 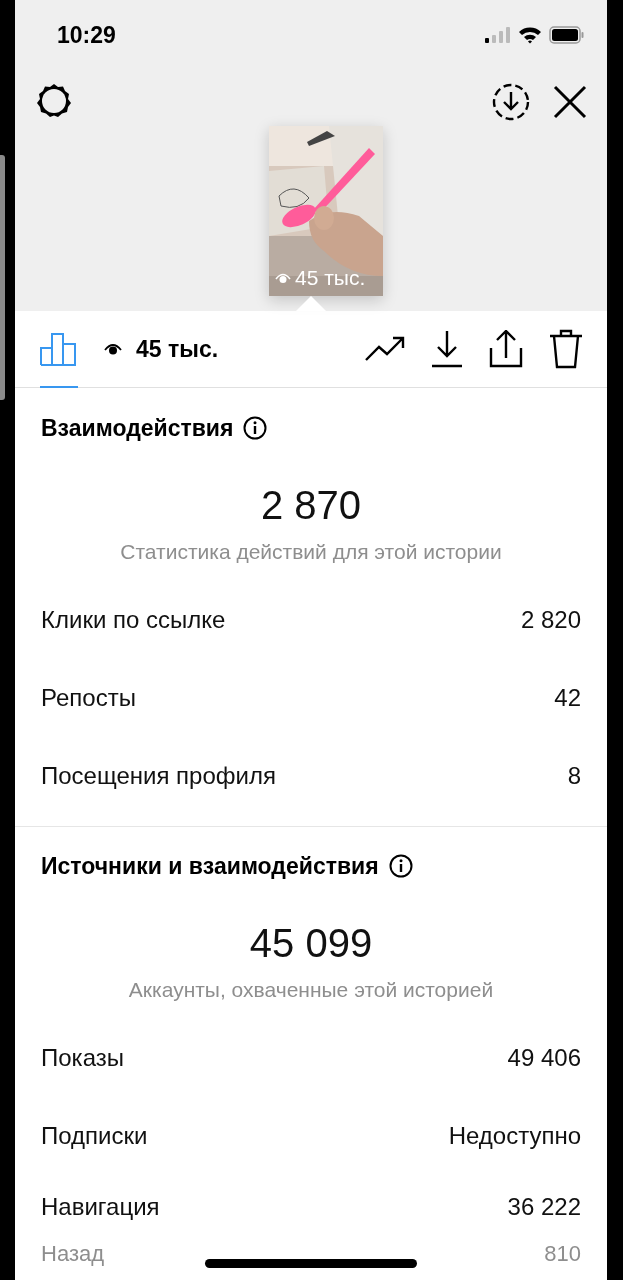 What do you see at coordinates (311, 990) in the screenshot?
I see `total-caption: Аккаунты, охваченные этой историей` at bounding box center [311, 990].